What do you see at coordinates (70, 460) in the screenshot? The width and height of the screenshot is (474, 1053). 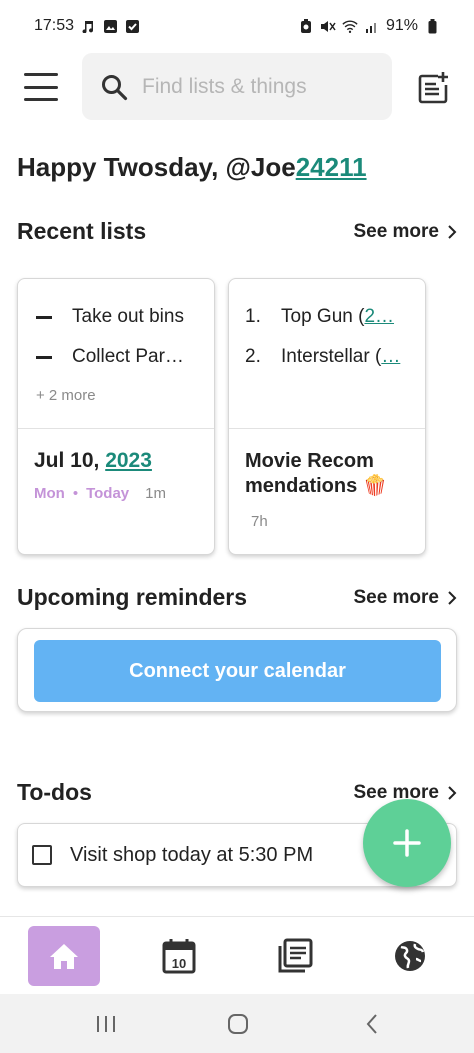 I see `date-text: Jul 10,` at bounding box center [70, 460].